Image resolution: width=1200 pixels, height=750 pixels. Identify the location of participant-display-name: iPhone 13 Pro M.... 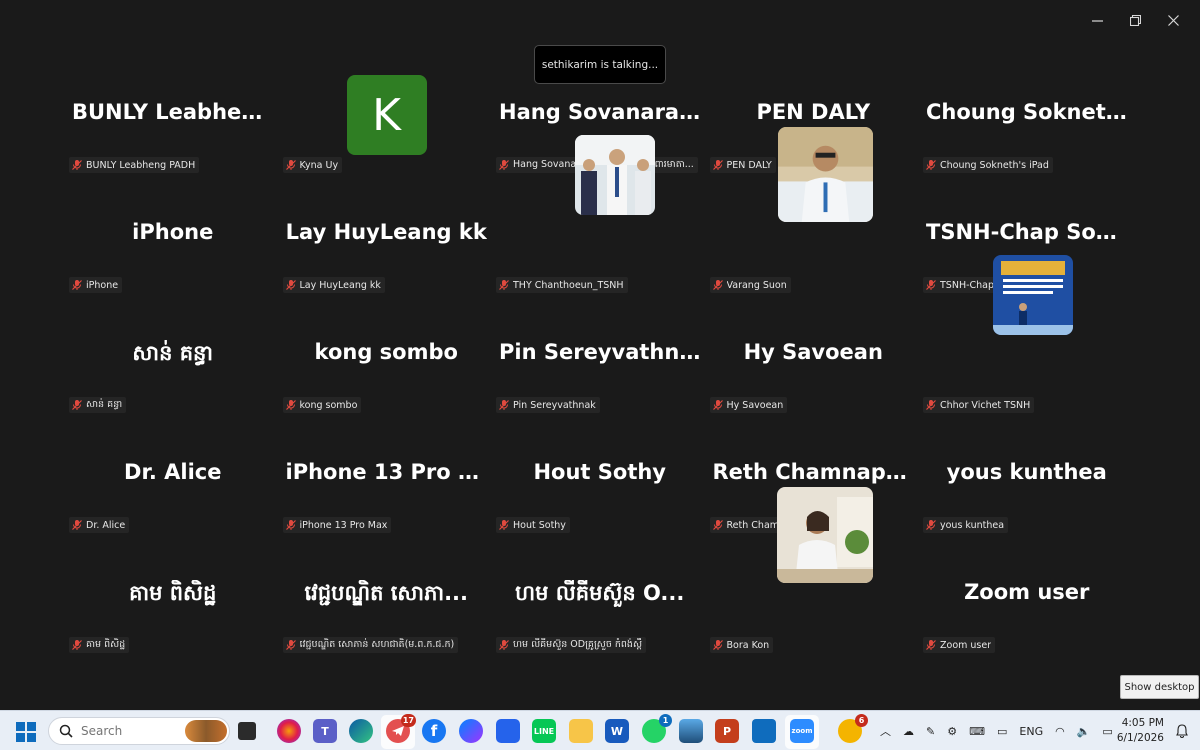
(386, 472).